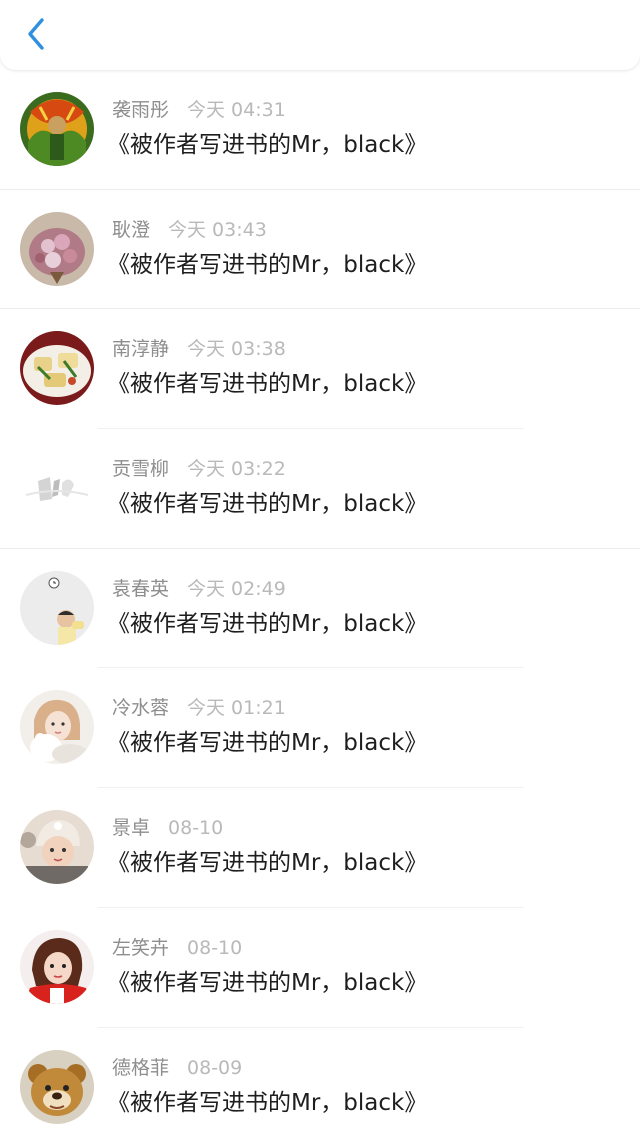 Image resolution: width=640 pixels, height=1140 pixels. Describe the element at coordinates (320, 848) in the screenshot. I see `message-row: 景卓 08-10 《被作者写进书的Mr，black》` at that location.